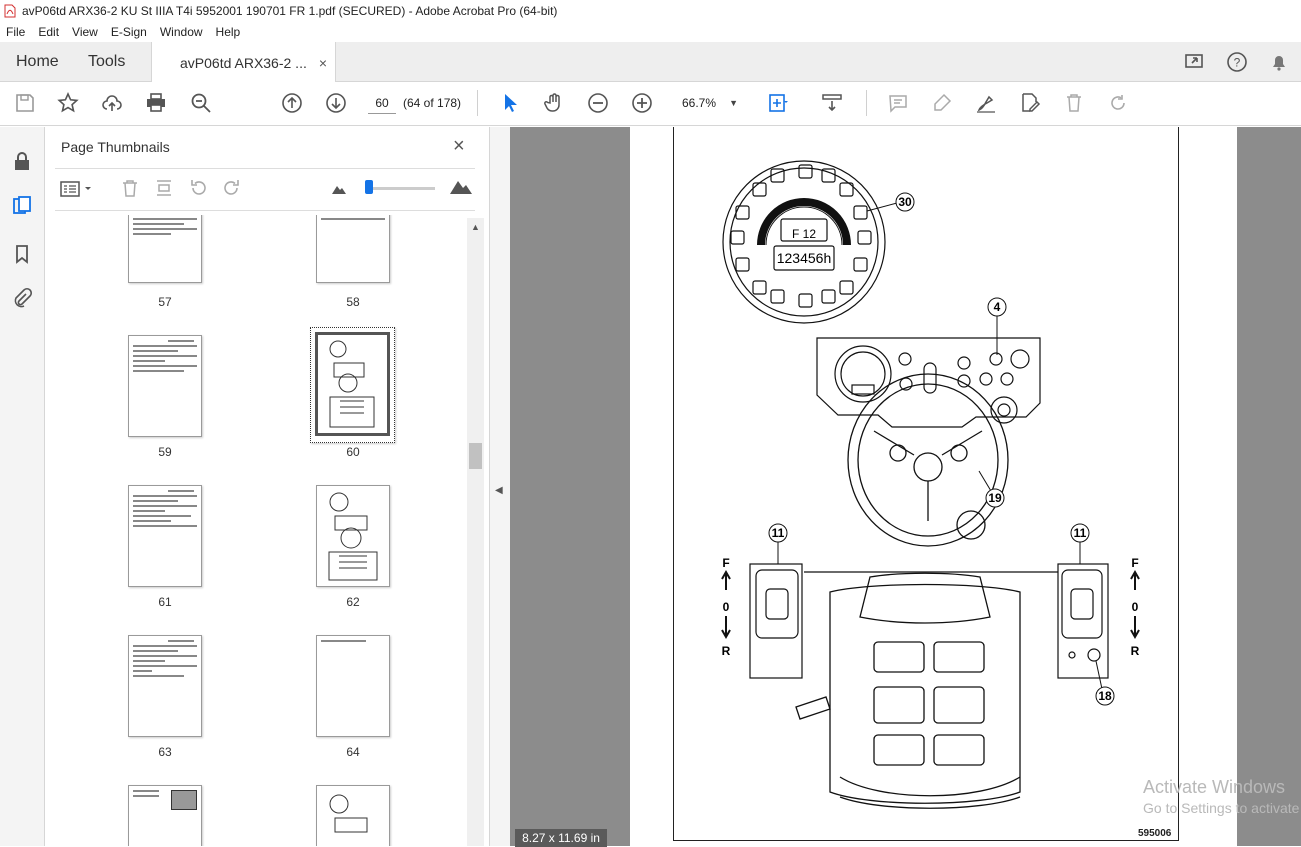 The width and height of the screenshot is (1301, 847). Describe the element at coordinates (130, 188) in the screenshot. I see `delete-page-icon` at that location.